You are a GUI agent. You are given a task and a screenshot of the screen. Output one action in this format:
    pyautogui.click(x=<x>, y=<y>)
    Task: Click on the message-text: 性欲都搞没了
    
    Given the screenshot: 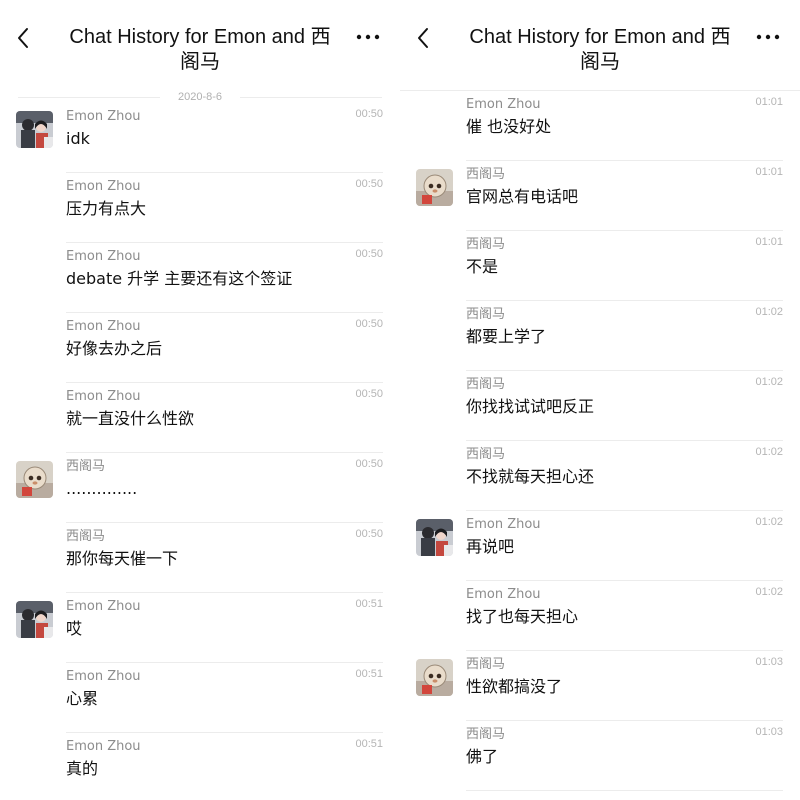 What is the action you would take?
    pyautogui.click(x=514, y=686)
    